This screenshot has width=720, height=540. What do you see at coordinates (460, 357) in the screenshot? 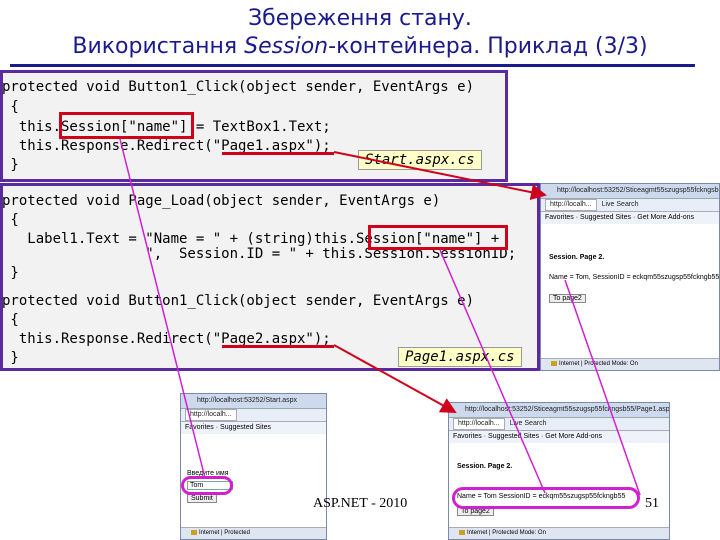
I see `page1-file-tag: Page1.aspx.cs` at bounding box center [460, 357].